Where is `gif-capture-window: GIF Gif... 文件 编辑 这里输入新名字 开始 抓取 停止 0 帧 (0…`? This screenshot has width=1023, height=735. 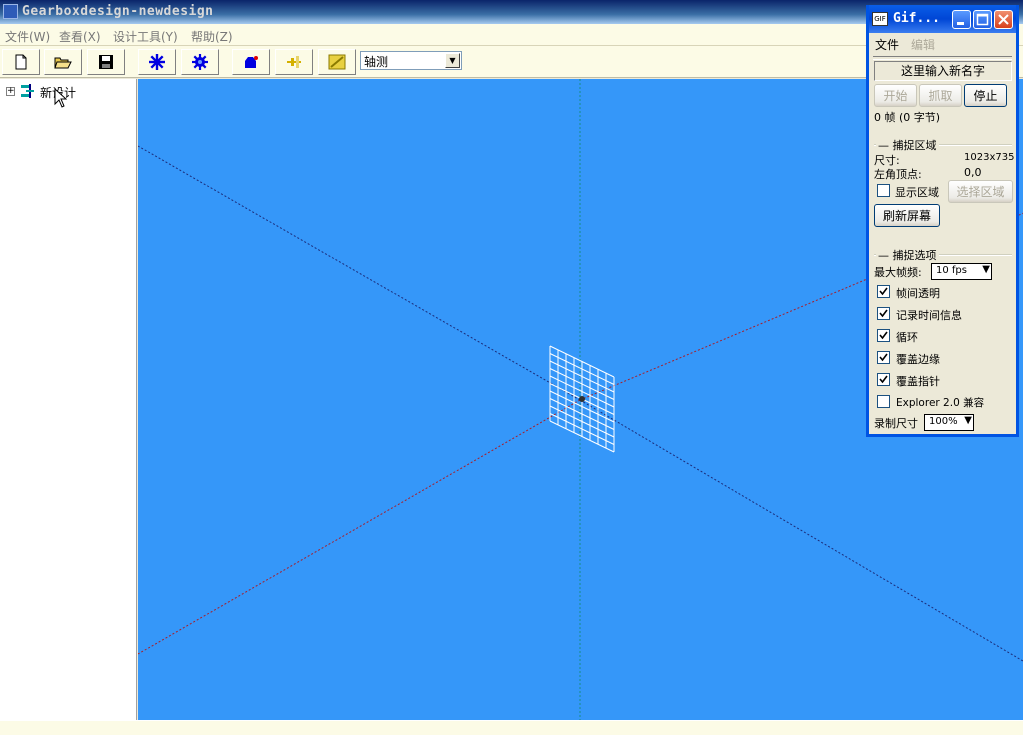 gif-capture-window: GIF Gif... 文件 编辑 这里输入新名字 开始 抓取 停止 0 帧 (0… is located at coordinates (942, 221).